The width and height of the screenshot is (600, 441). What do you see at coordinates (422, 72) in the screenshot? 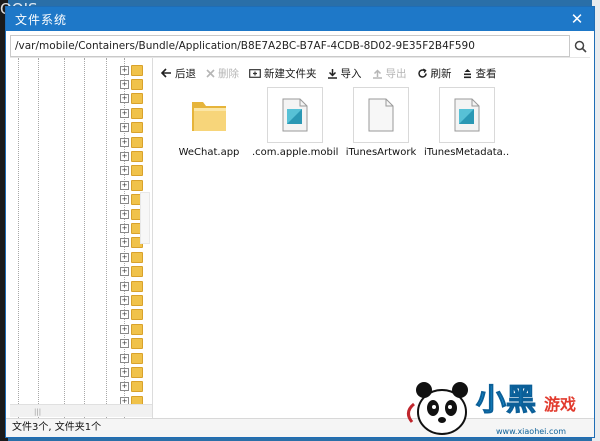
I see `refresh-icon` at bounding box center [422, 72].